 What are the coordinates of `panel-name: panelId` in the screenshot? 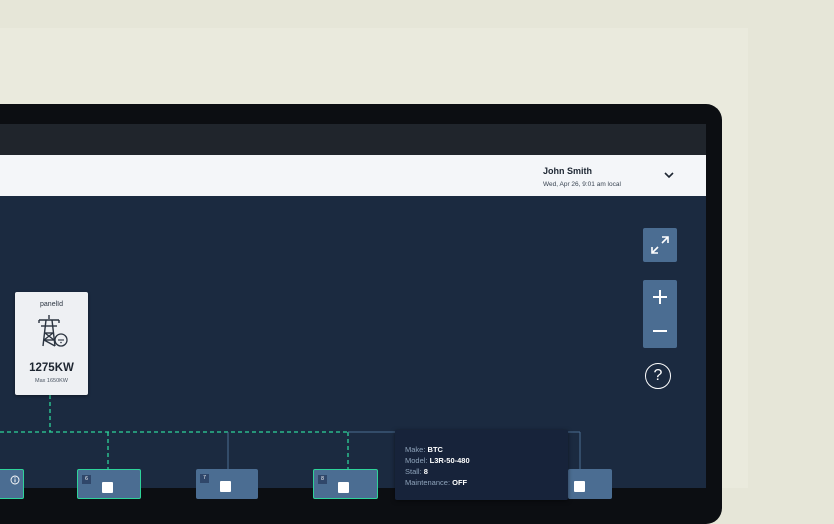 It's located at (51, 304).